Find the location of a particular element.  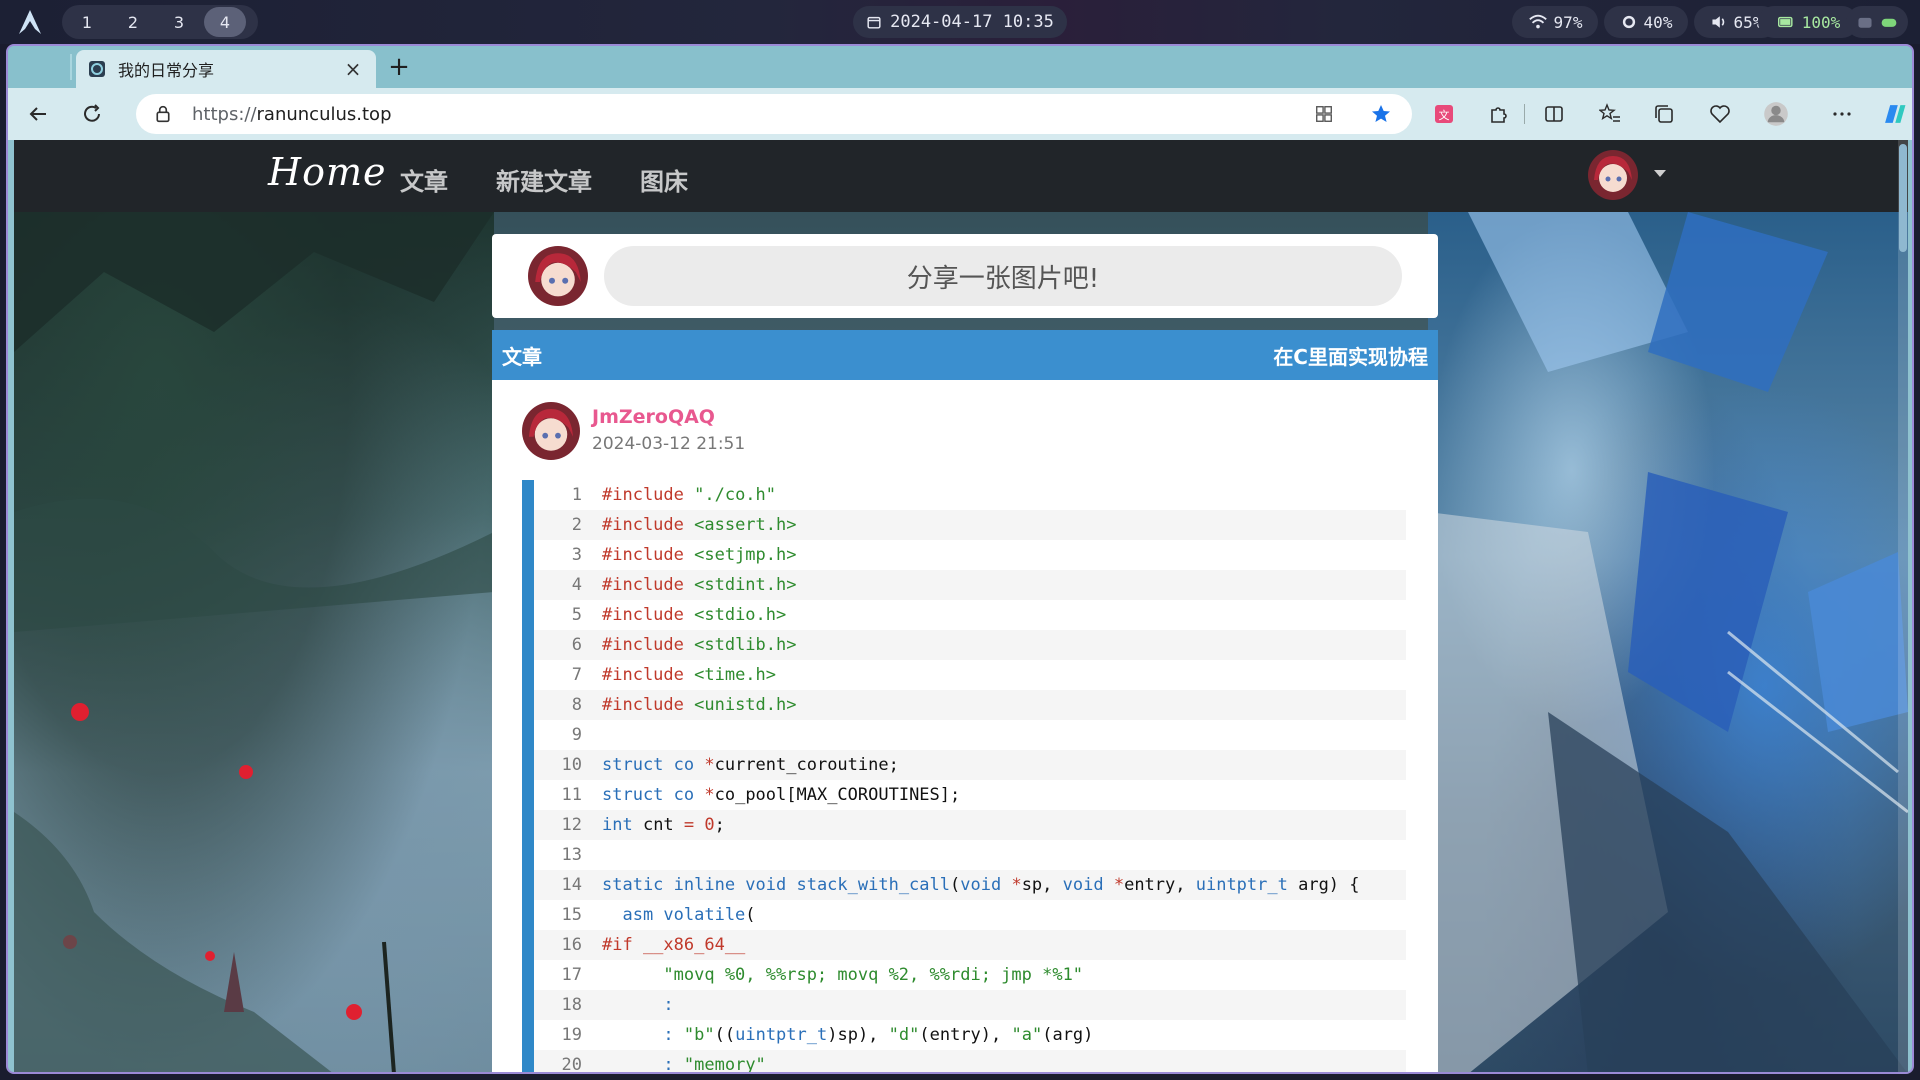

code-text: #include <unistd.h> is located at coordinates (693, 705).